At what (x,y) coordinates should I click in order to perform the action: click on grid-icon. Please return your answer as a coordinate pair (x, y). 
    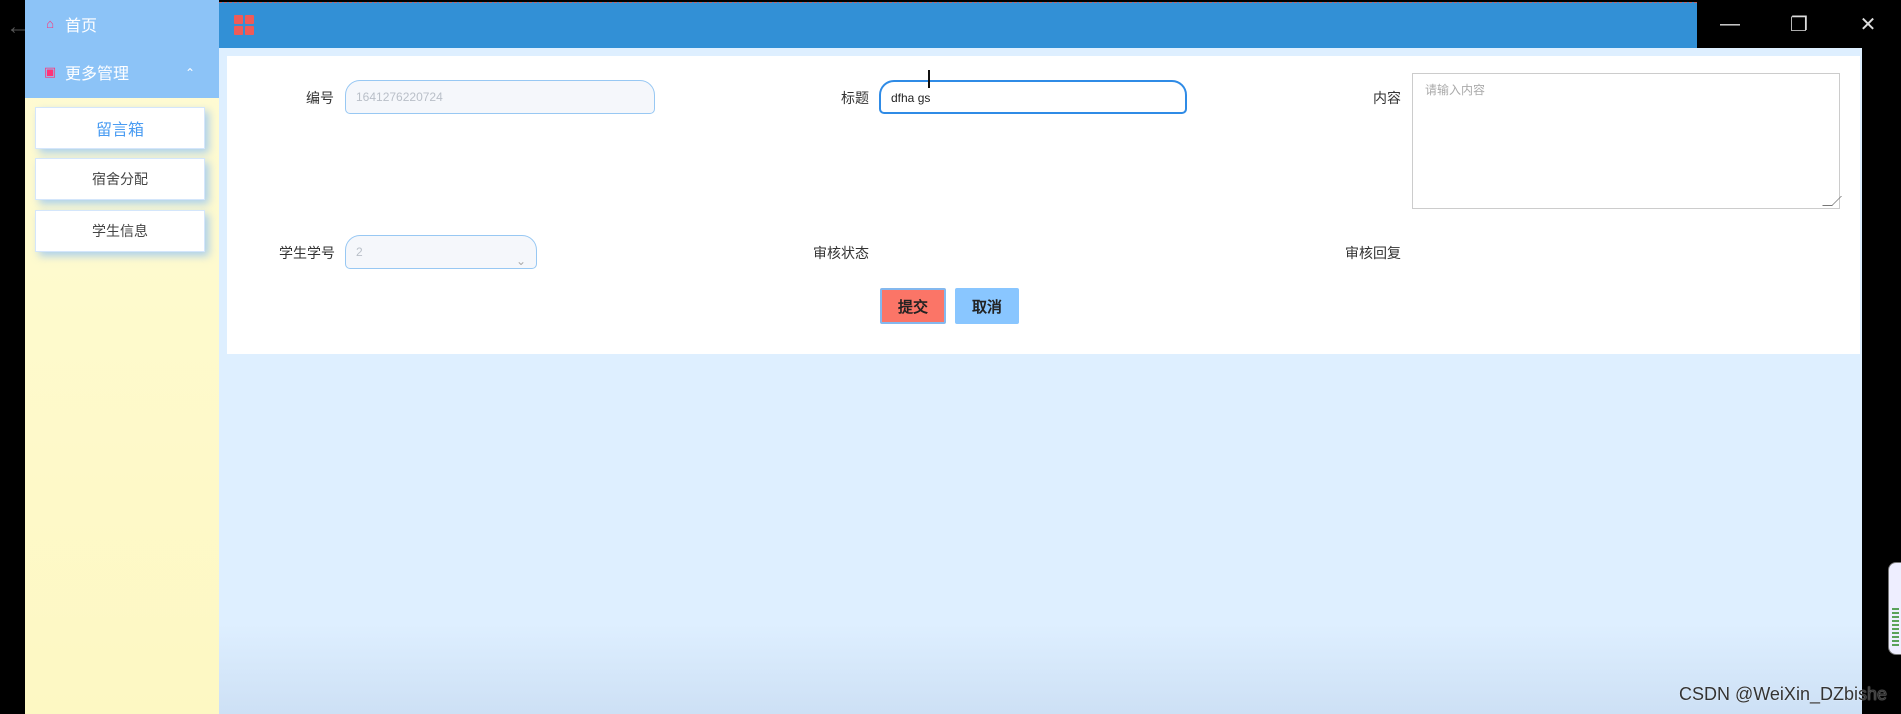
    Looking at the image, I should click on (244, 25).